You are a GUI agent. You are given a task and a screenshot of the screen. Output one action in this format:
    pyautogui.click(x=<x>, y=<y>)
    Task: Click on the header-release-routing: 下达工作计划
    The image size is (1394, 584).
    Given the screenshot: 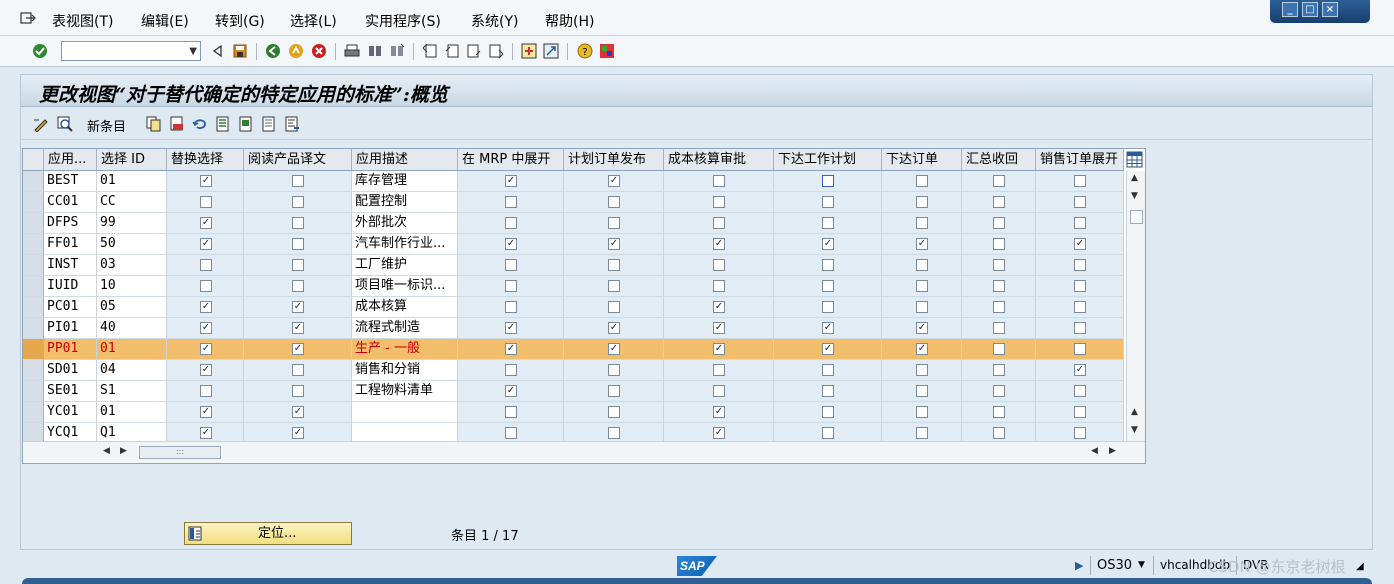 What is the action you would take?
    pyautogui.click(x=828, y=160)
    